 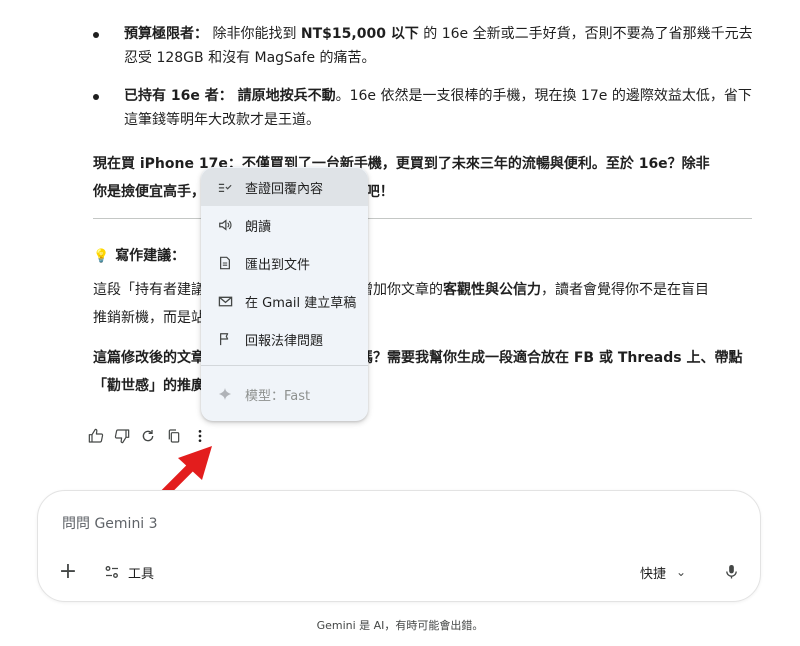 I want to click on menu-item-label: 在 Gmail 建立草稿, so click(x=301, y=303).